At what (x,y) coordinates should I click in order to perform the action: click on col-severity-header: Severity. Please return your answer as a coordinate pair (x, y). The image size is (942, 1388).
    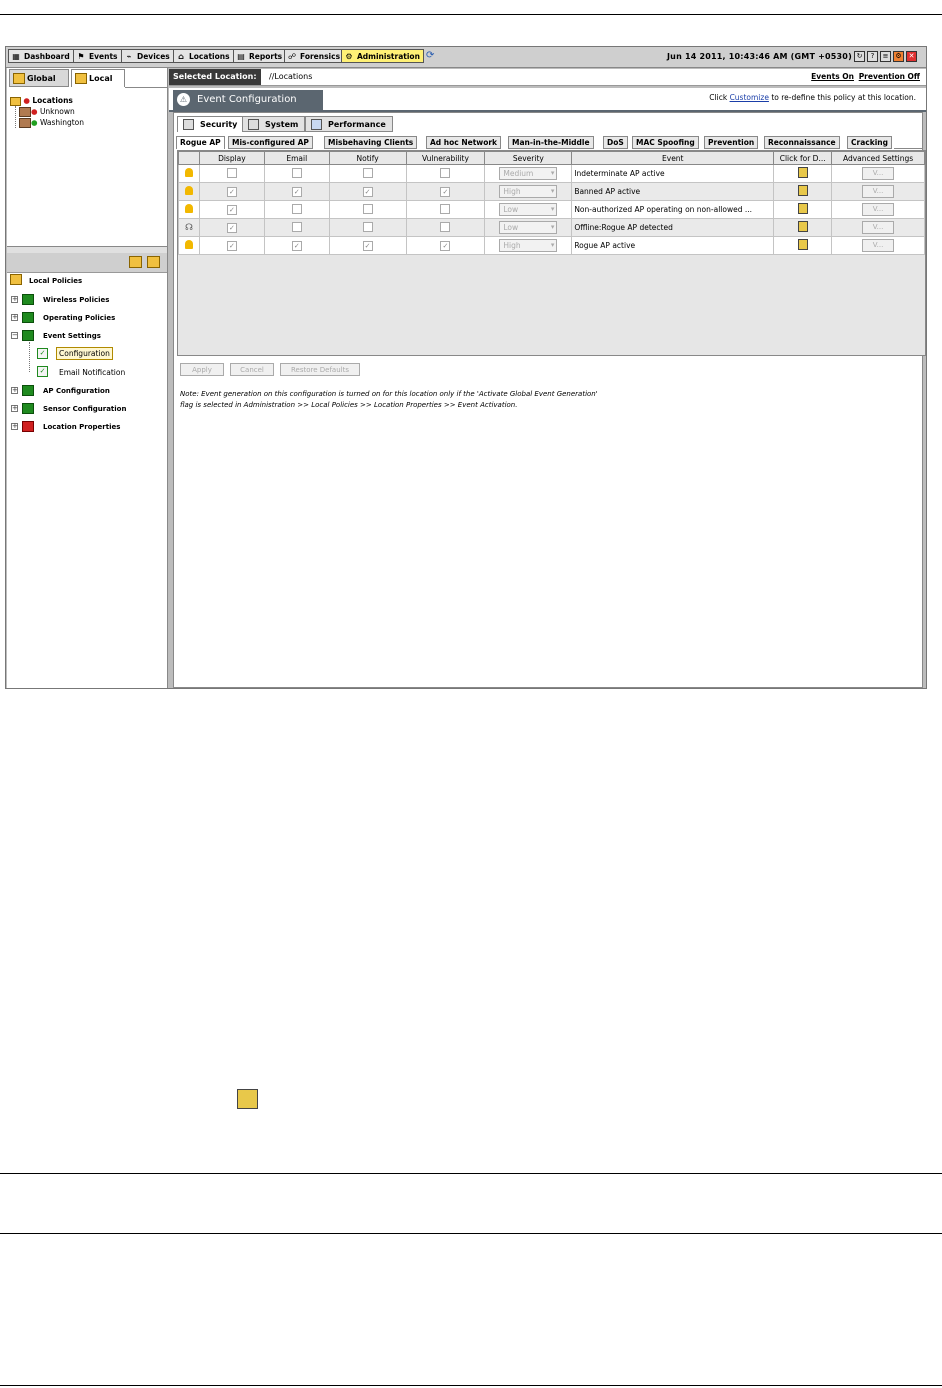
    Looking at the image, I should click on (528, 158).